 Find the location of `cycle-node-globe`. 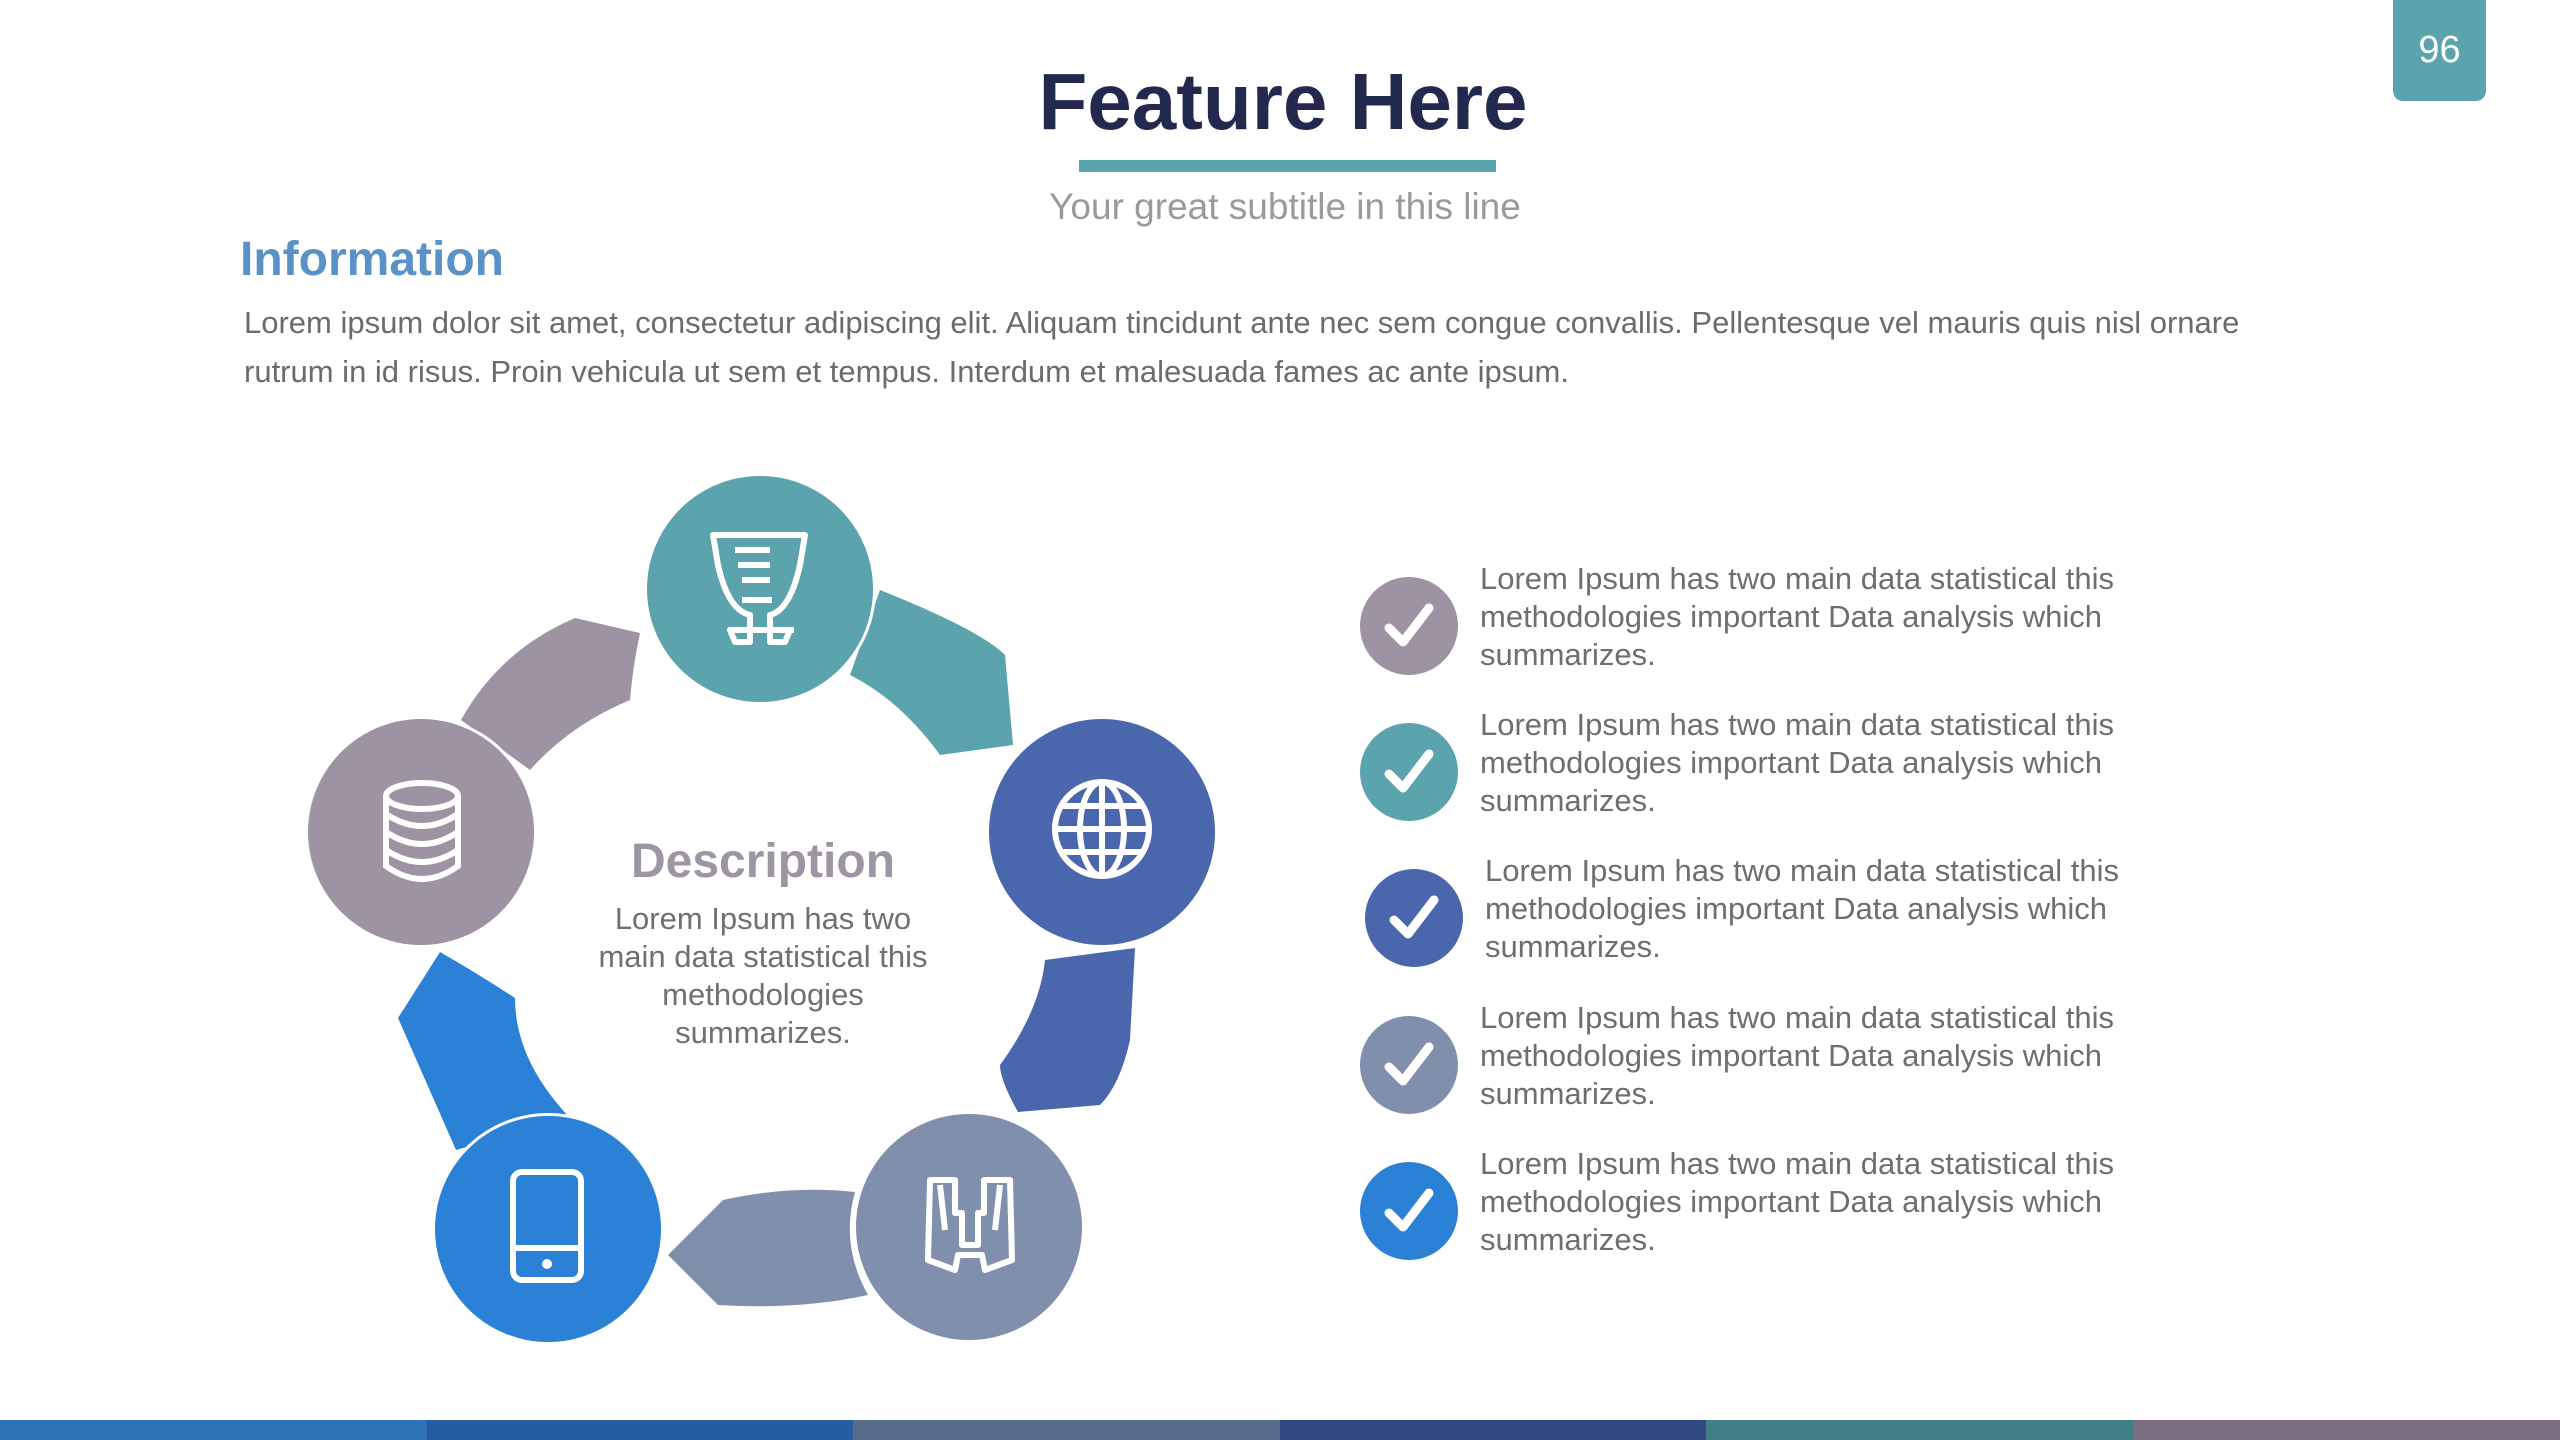

cycle-node-globe is located at coordinates (1102, 832).